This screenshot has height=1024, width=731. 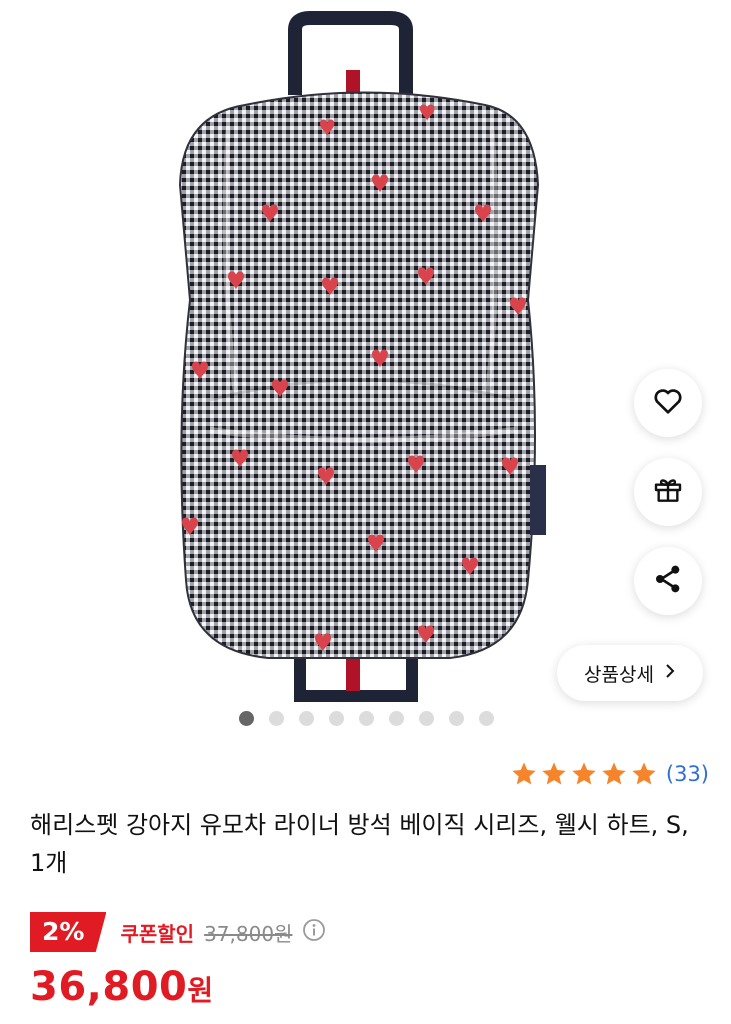 I want to click on rating-count: (33), so click(x=687, y=774).